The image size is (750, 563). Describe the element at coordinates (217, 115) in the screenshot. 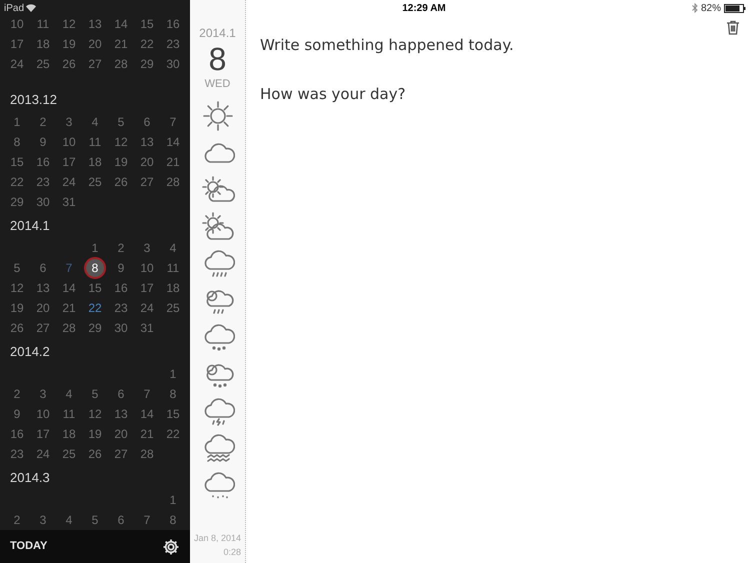

I see `sun-icon` at that location.